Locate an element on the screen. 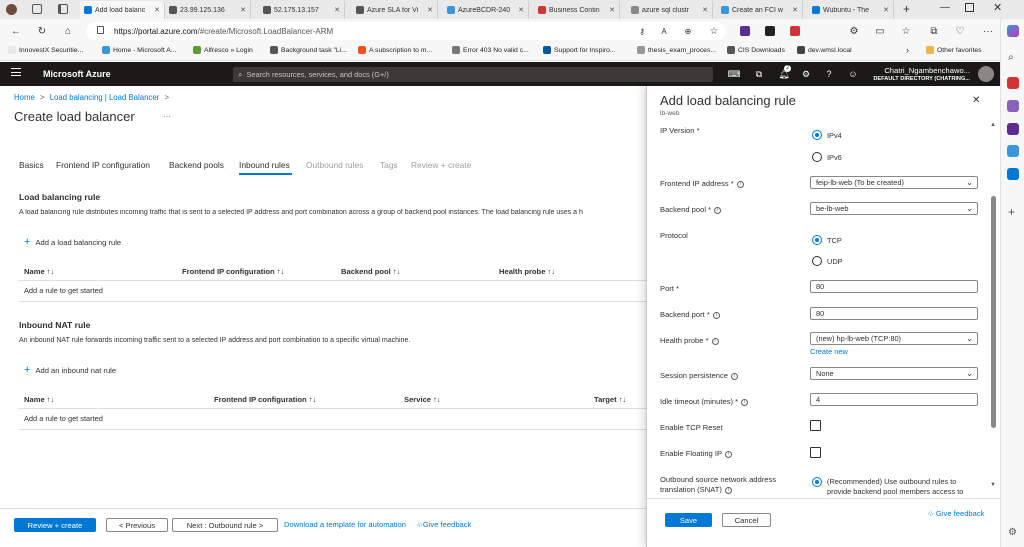 The height and width of the screenshot is (547, 1024). panel-scrollbar-thumb is located at coordinates (993, 312).